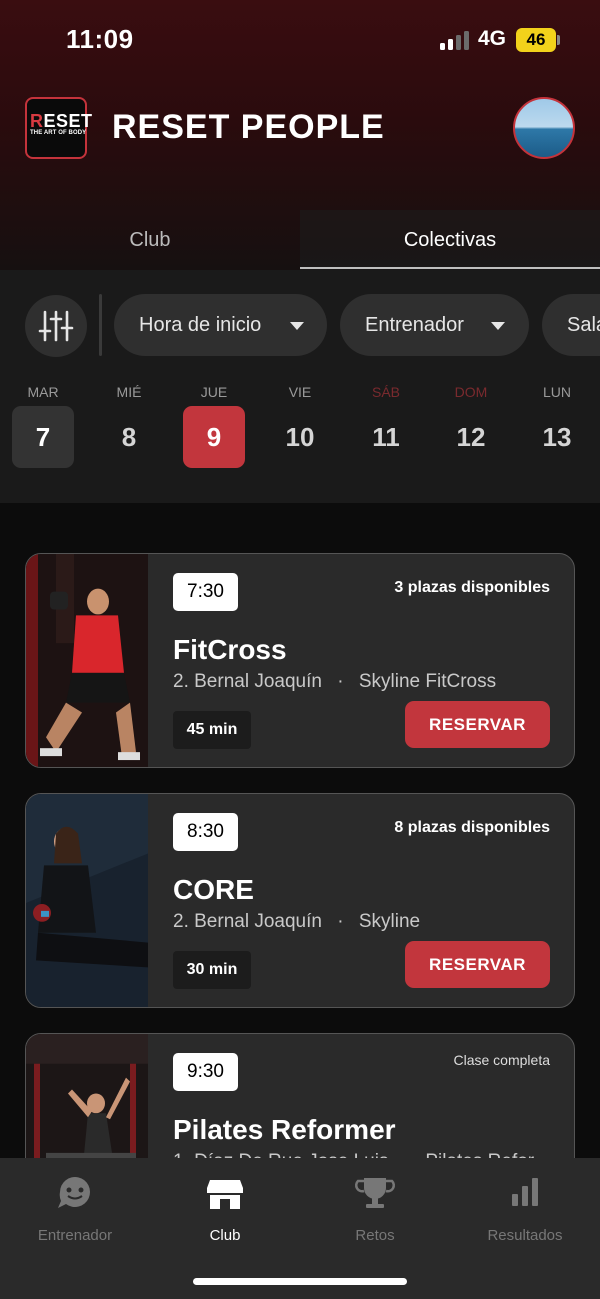 The height and width of the screenshot is (1299, 600). Describe the element at coordinates (472, 587) in the screenshot. I see `available-spots: 3 plazas disponibles` at that location.